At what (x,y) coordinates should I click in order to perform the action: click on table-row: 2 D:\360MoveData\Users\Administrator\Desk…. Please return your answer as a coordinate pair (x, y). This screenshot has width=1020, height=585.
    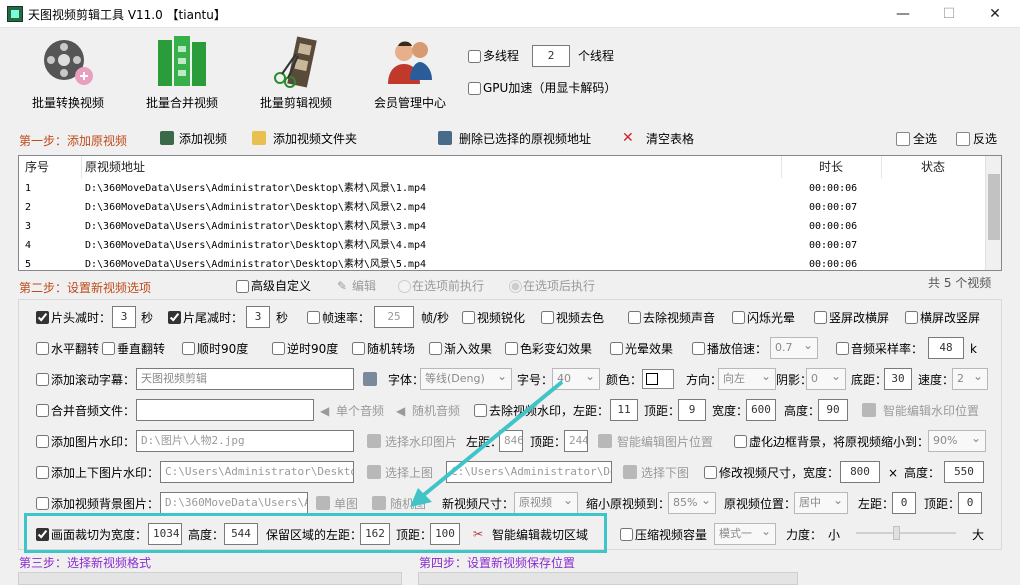
    Looking at the image, I should click on (503, 207).